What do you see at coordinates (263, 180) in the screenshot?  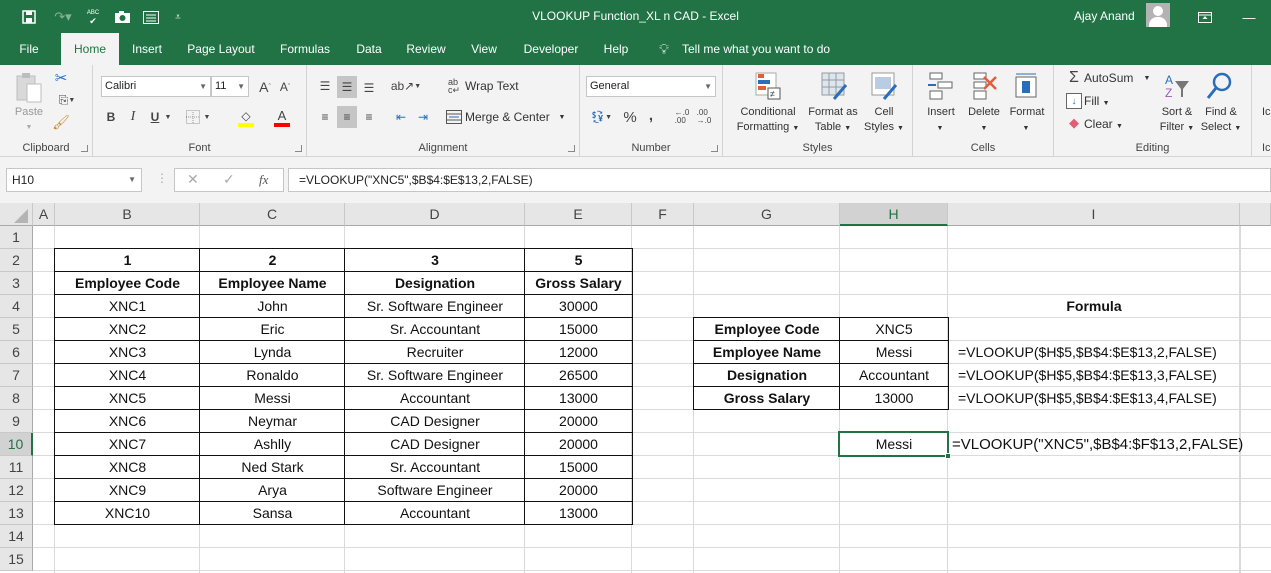 I see `insert-function-icon: fx` at bounding box center [263, 180].